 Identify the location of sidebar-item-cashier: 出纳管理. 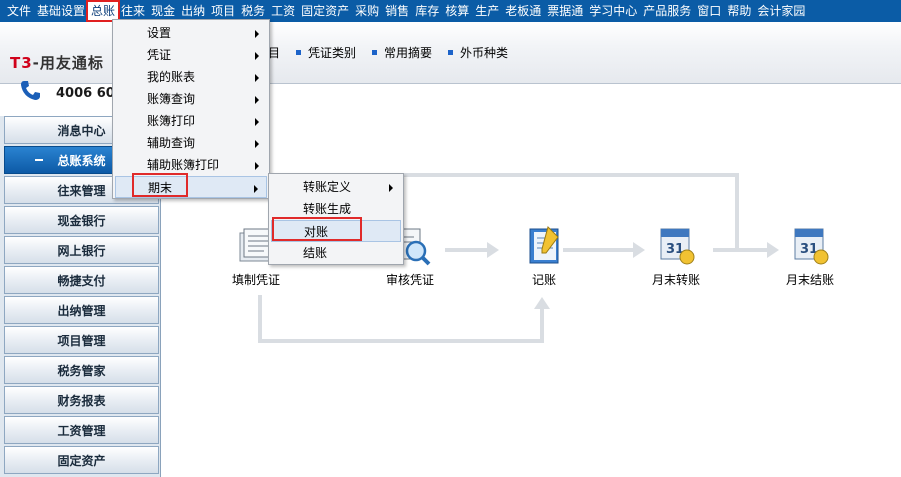
(81, 310).